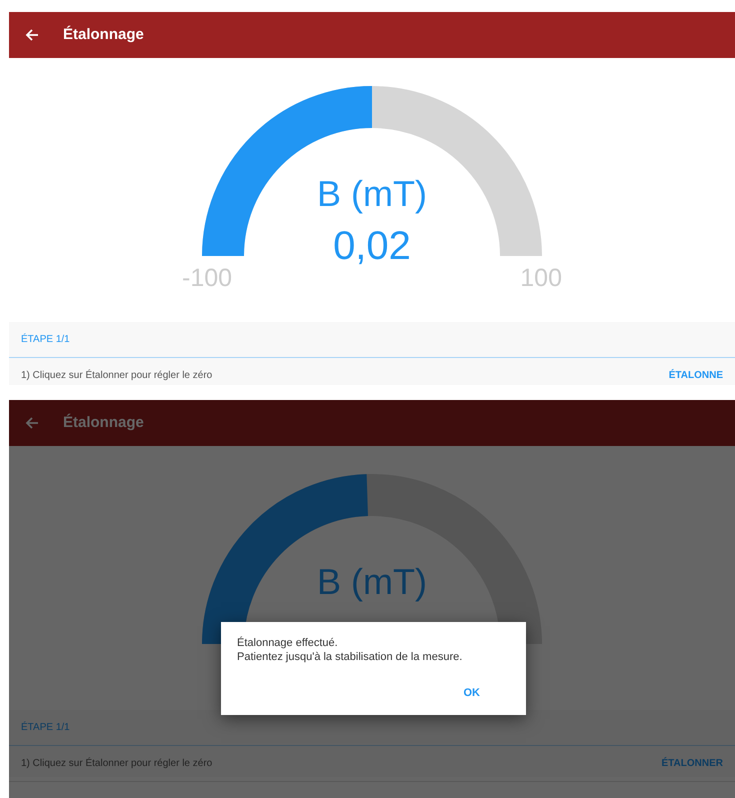 Image resolution: width=735 pixels, height=798 pixels. Describe the element at coordinates (692, 763) in the screenshot. I see `calibrate-button: ÉTALONNER` at that location.